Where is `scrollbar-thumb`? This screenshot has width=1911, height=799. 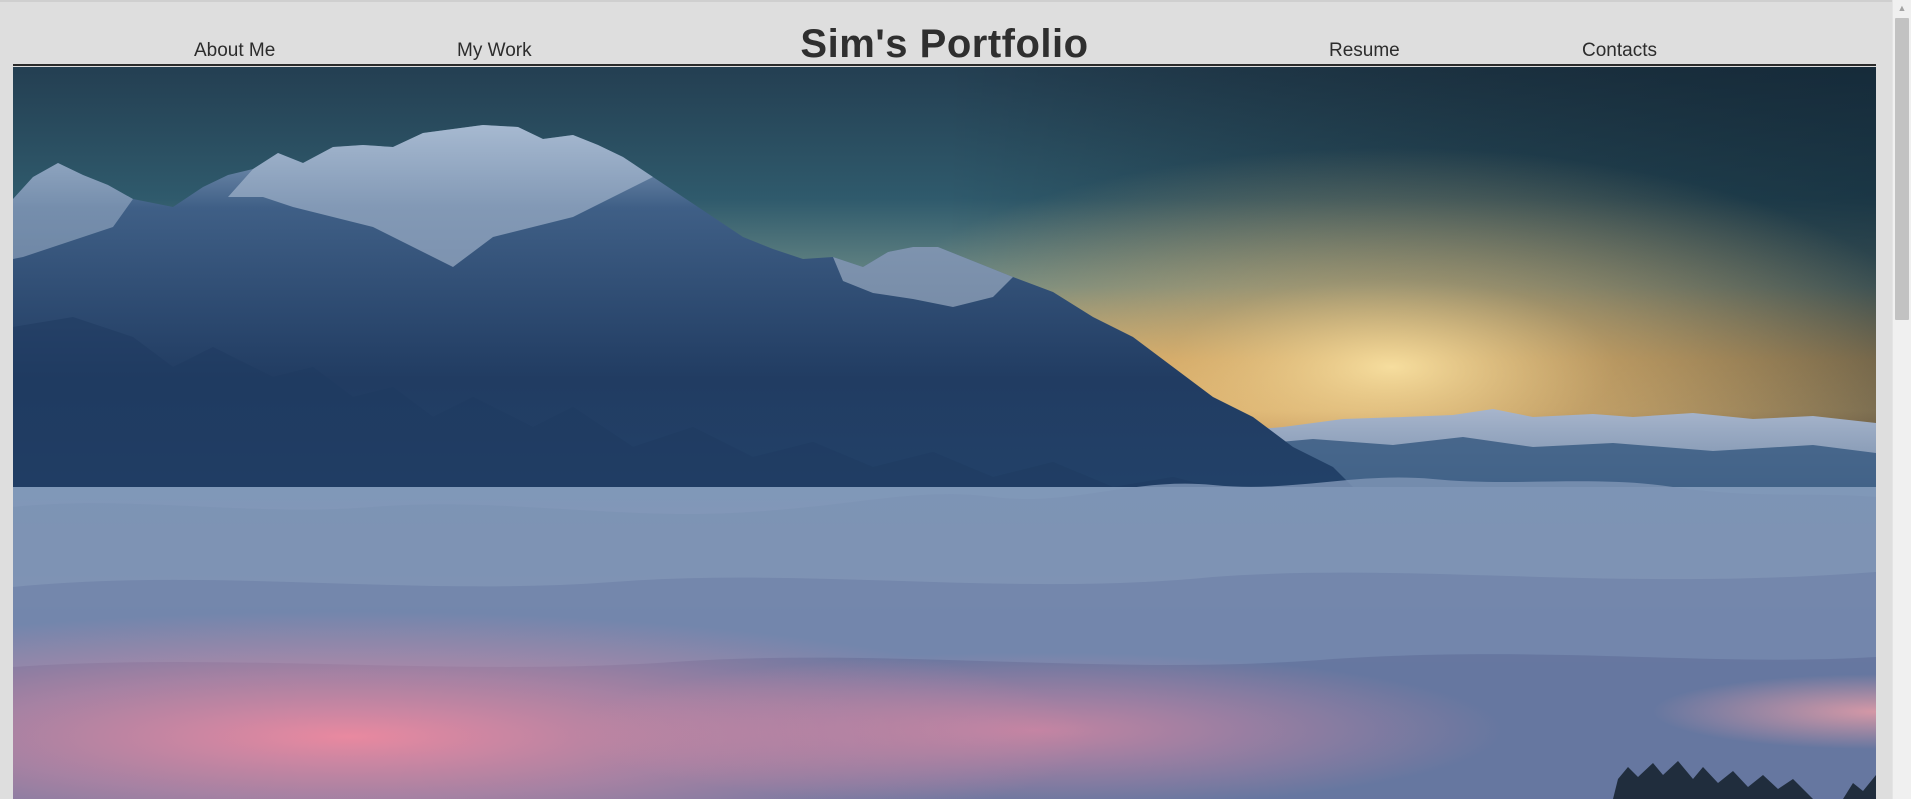 scrollbar-thumb is located at coordinates (1902, 169).